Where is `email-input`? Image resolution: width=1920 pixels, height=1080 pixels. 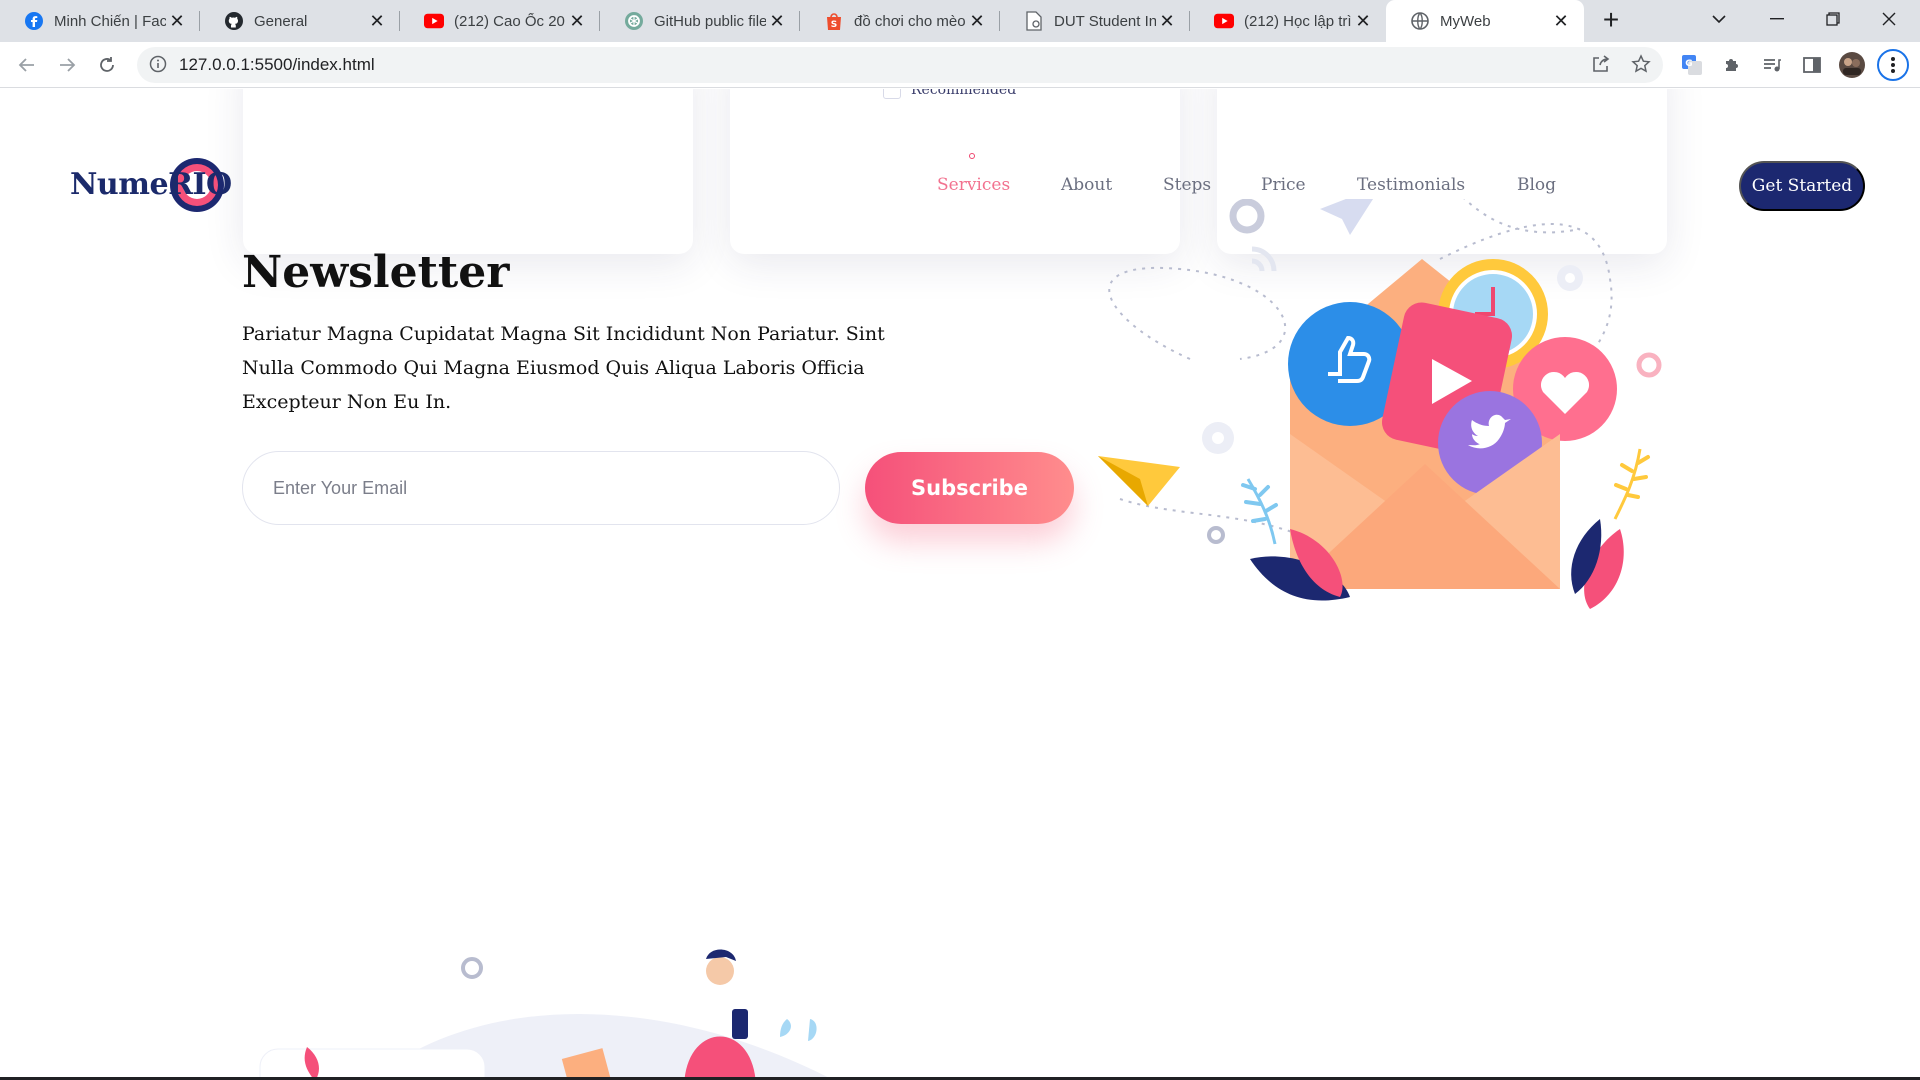
email-input is located at coordinates (541, 488).